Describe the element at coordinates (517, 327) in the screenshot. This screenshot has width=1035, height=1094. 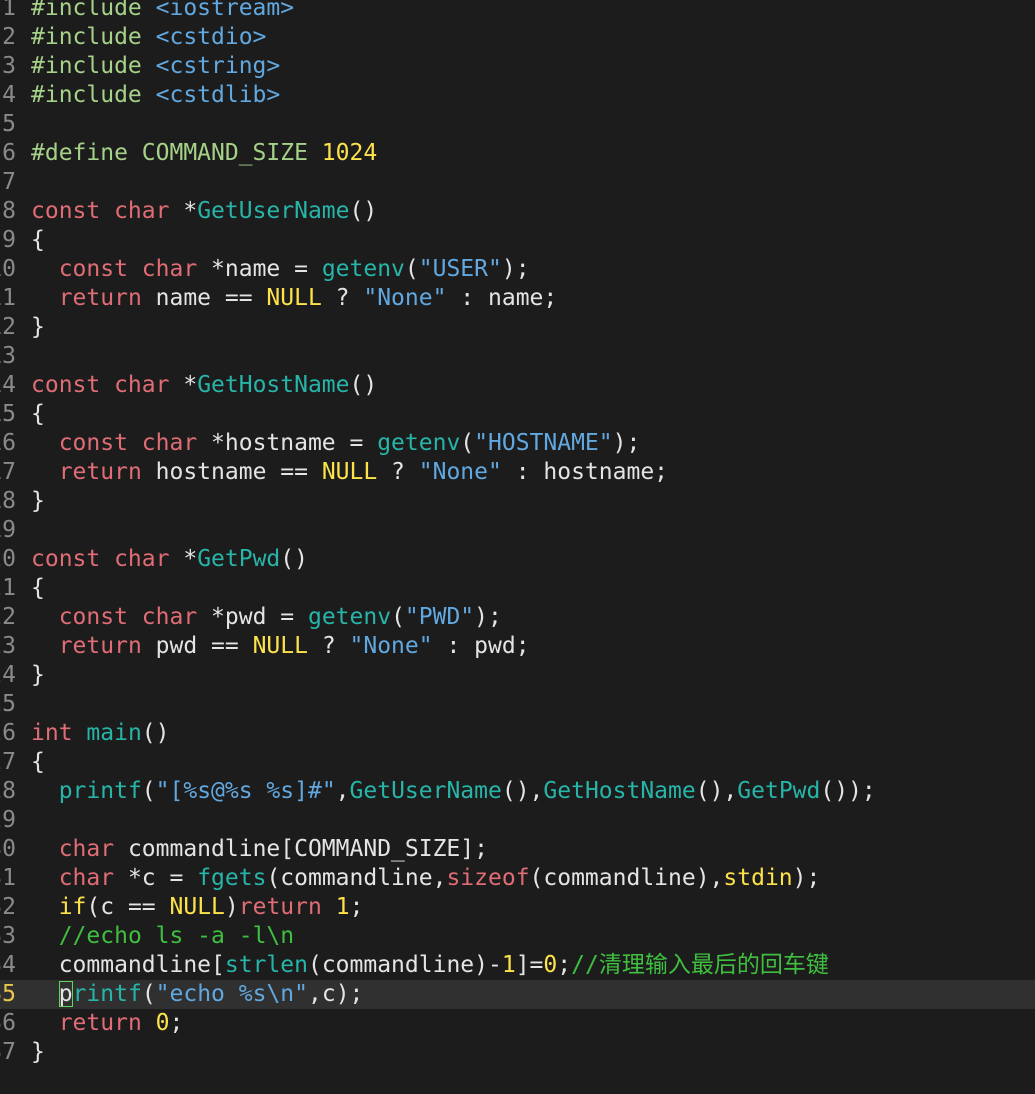
I see `code-line: 12}` at that location.